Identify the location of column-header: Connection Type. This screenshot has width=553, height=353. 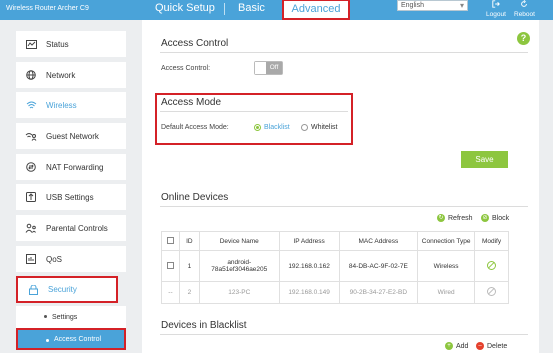
(446, 241).